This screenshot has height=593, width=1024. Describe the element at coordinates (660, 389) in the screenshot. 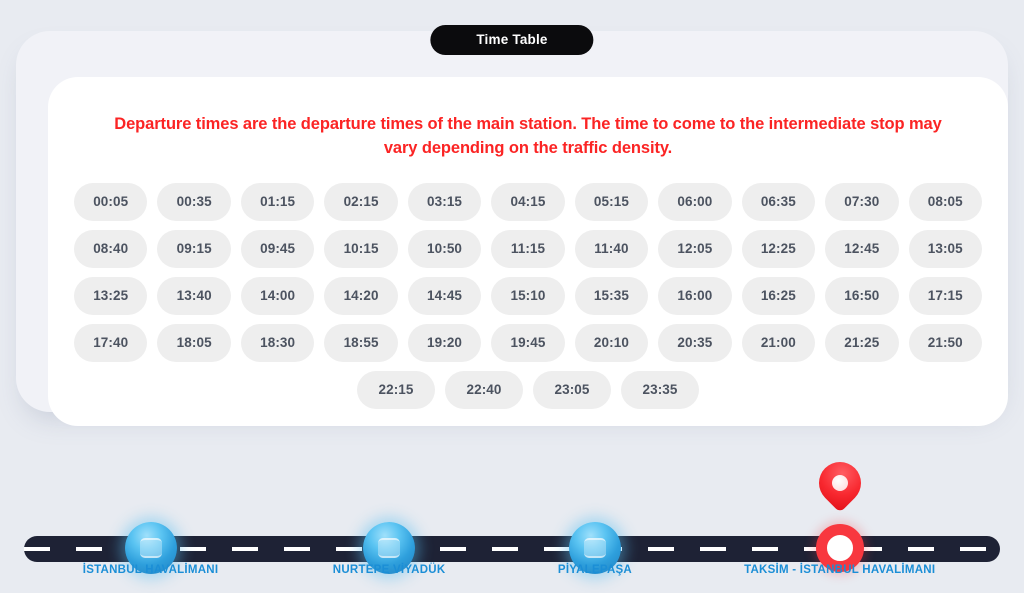

I see `departure-time-chip: 23:35` at that location.